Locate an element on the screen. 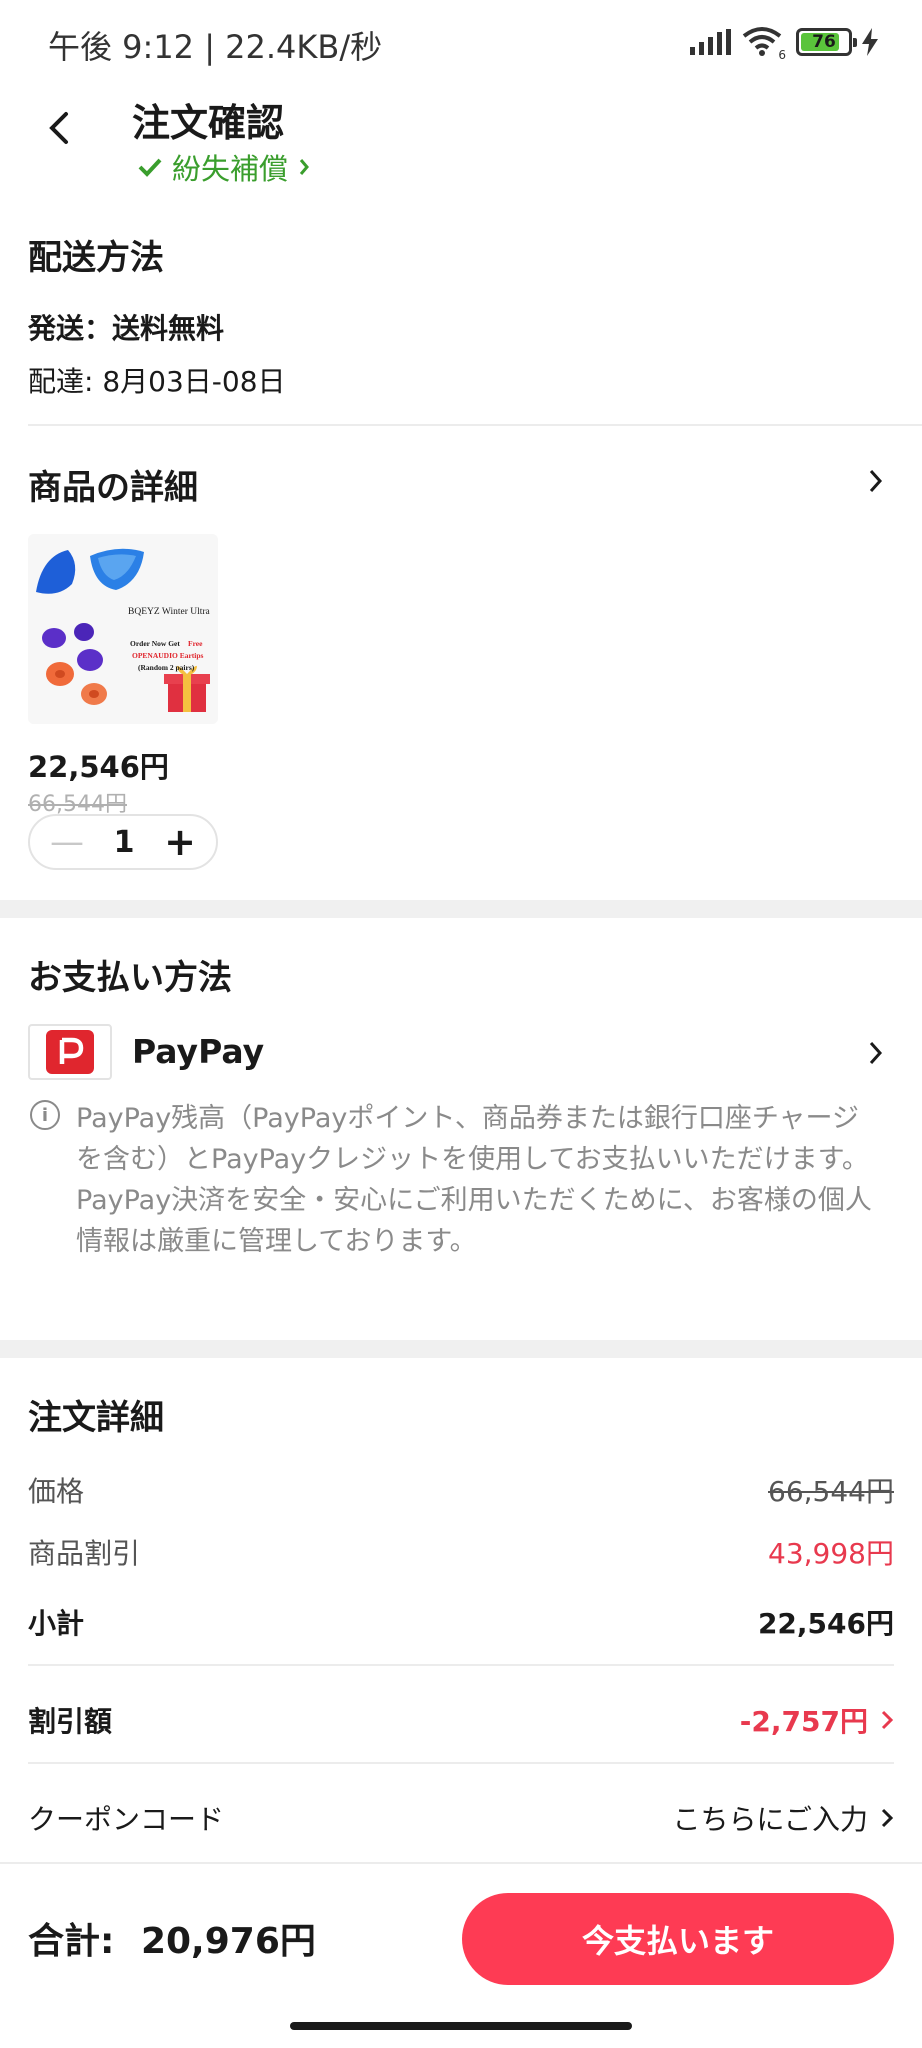 This screenshot has height=2048, width=922. page-title: 注文確認 is located at coordinates (208, 123).